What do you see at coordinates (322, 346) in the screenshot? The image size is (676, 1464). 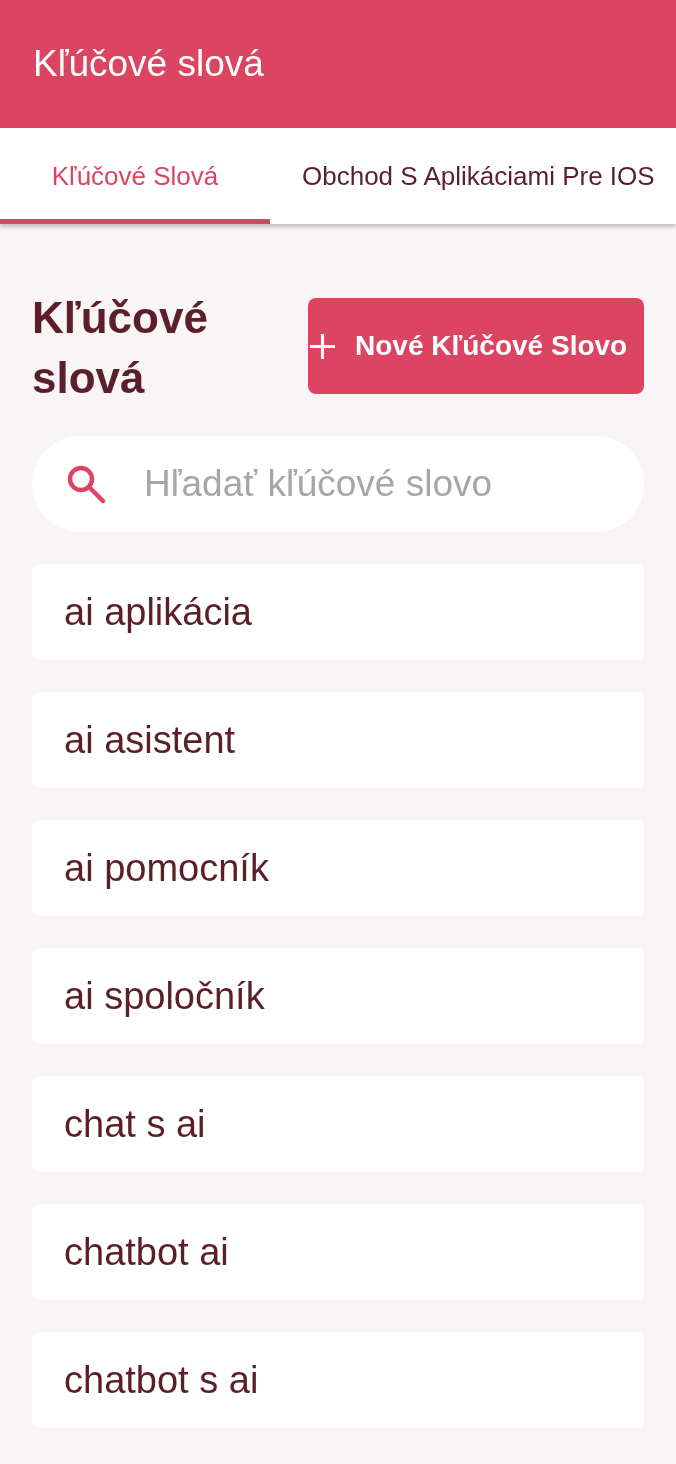 I see `plus-icon` at bounding box center [322, 346].